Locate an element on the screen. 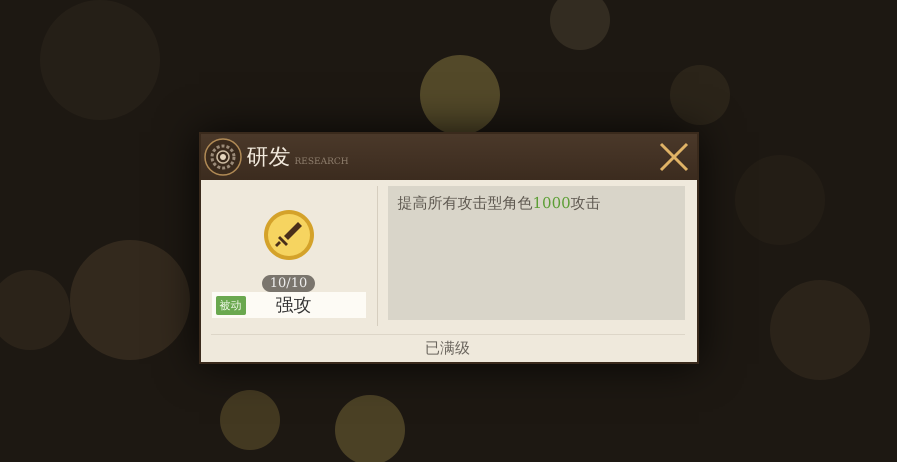  status-text: 已满级 is located at coordinates (447, 348).